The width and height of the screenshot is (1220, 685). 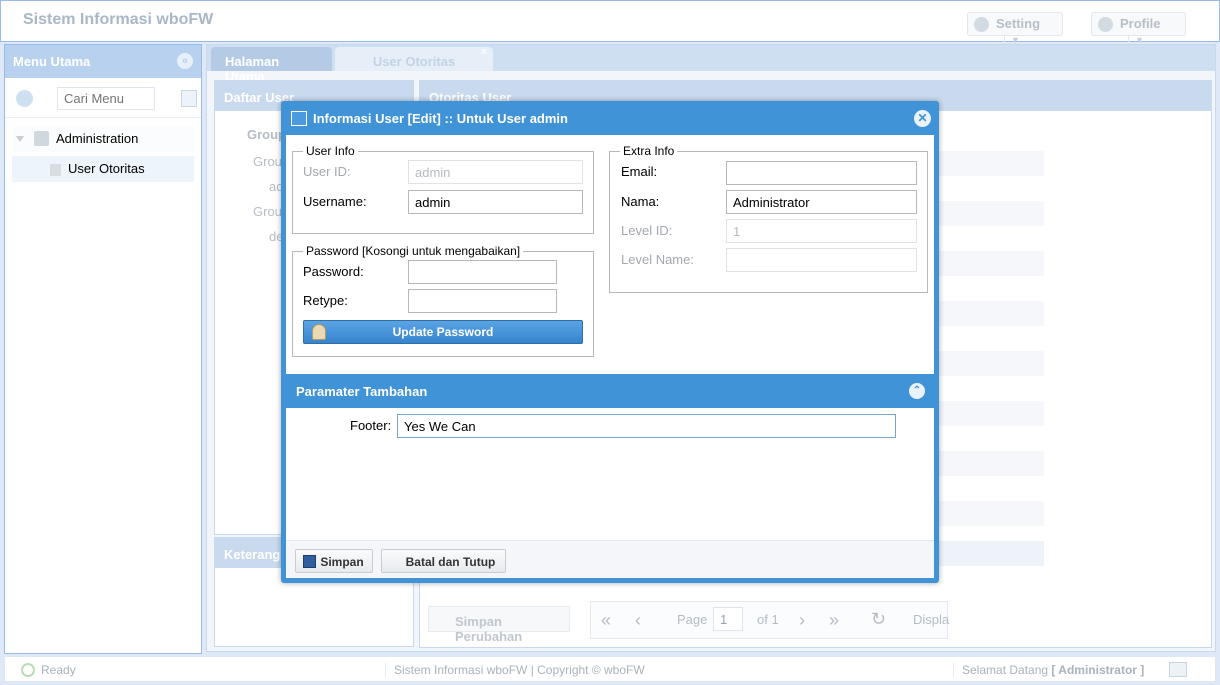 What do you see at coordinates (106, 98) in the screenshot?
I see `search-menu-input` at bounding box center [106, 98].